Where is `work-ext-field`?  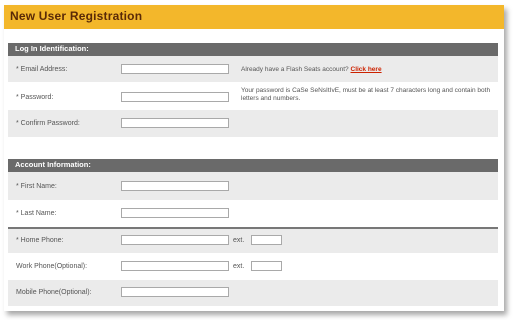
work-ext-field is located at coordinates (266, 266).